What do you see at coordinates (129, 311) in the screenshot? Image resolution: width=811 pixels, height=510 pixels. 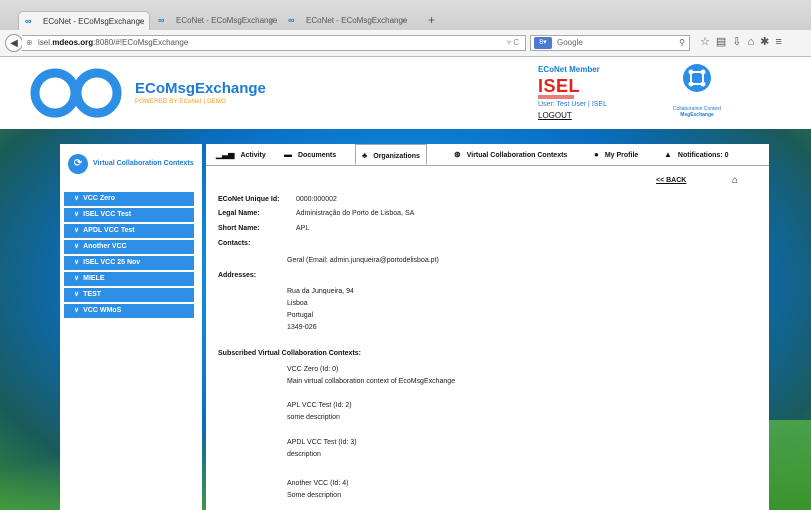 I see `sidebar-item-vcc-wmos: ∨ VCC WMoS` at bounding box center [129, 311].